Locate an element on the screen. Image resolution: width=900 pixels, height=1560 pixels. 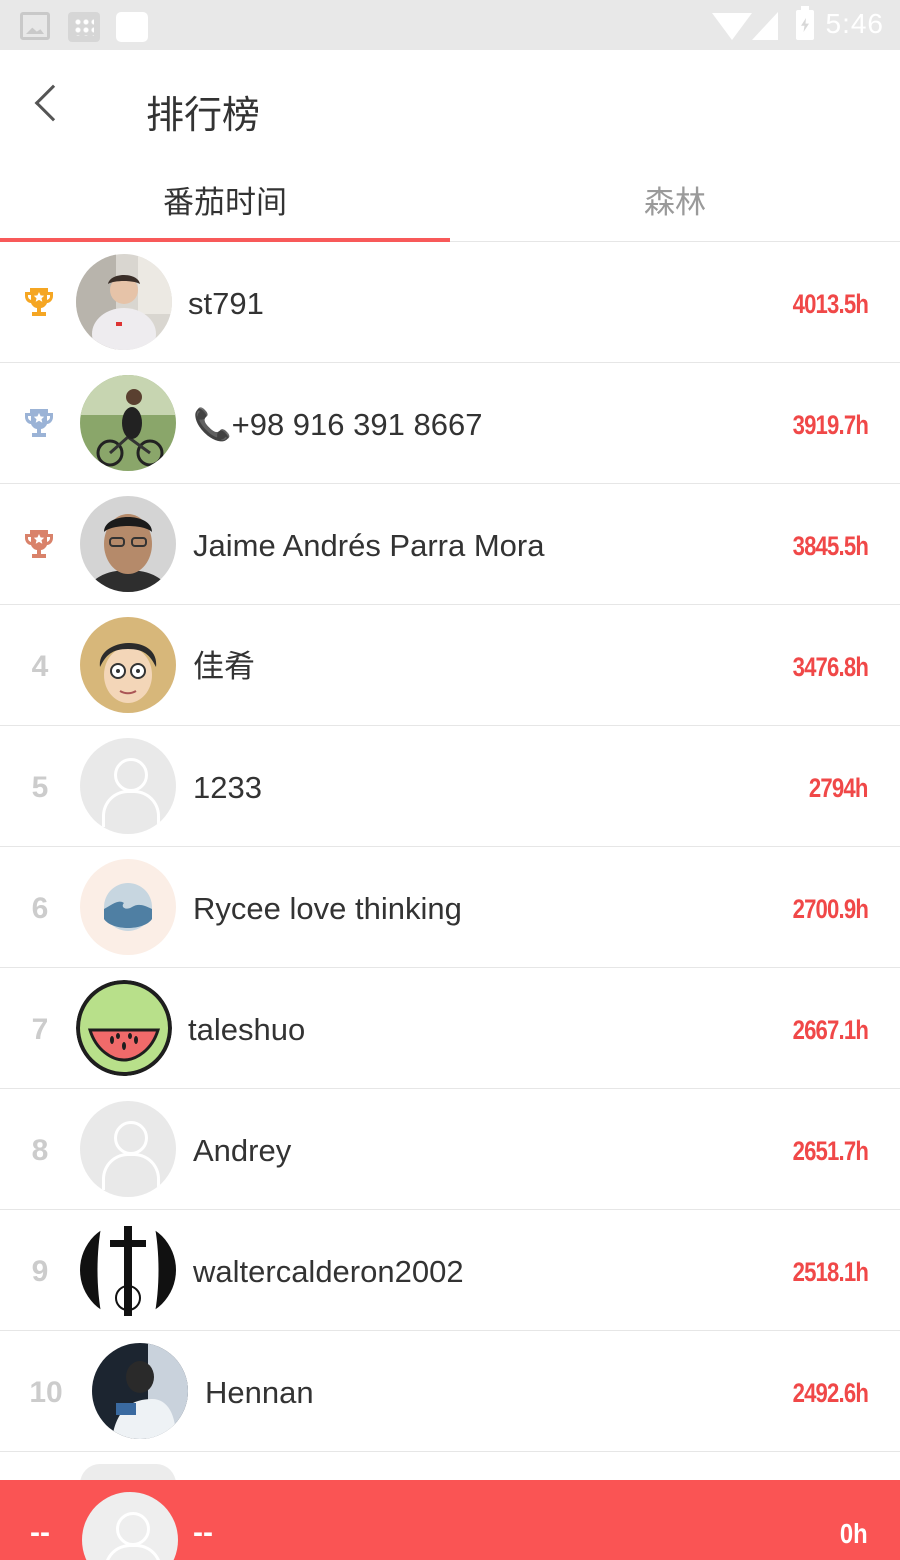
user-name: Rycee love thinking is located at coordinates (327, 908).